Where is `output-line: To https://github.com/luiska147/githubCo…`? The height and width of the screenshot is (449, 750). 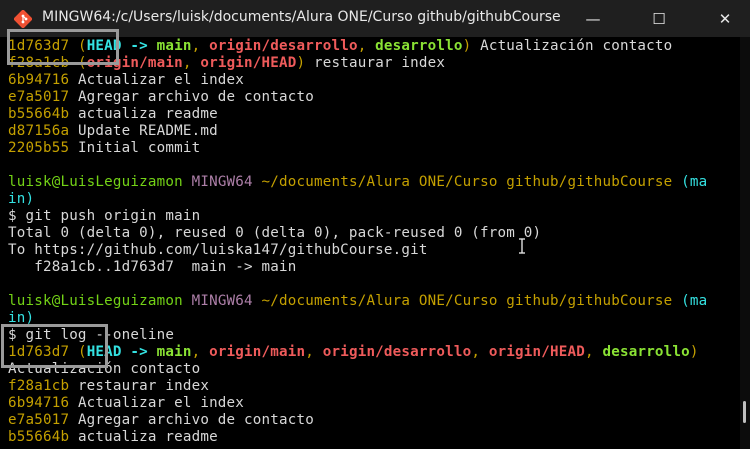
output-line: To https://github.com/luiska147/githubCo… is located at coordinates (218, 250).